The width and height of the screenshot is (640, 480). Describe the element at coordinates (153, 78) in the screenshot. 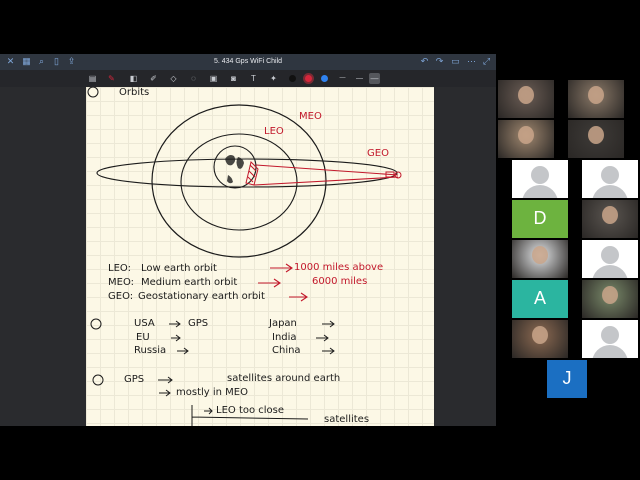

I see `highlighter-icon: ✐` at that location.